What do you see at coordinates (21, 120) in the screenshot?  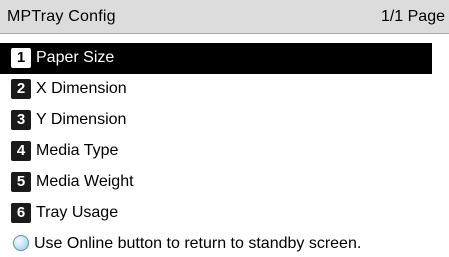 I see `number-3-icon: 3` at bounding box center [21, 120].